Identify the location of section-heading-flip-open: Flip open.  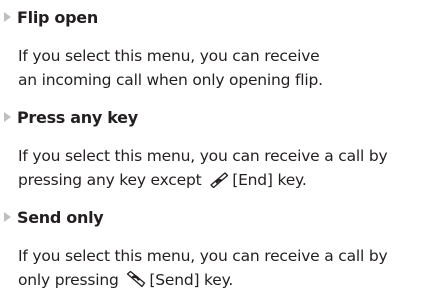
(51, 17).